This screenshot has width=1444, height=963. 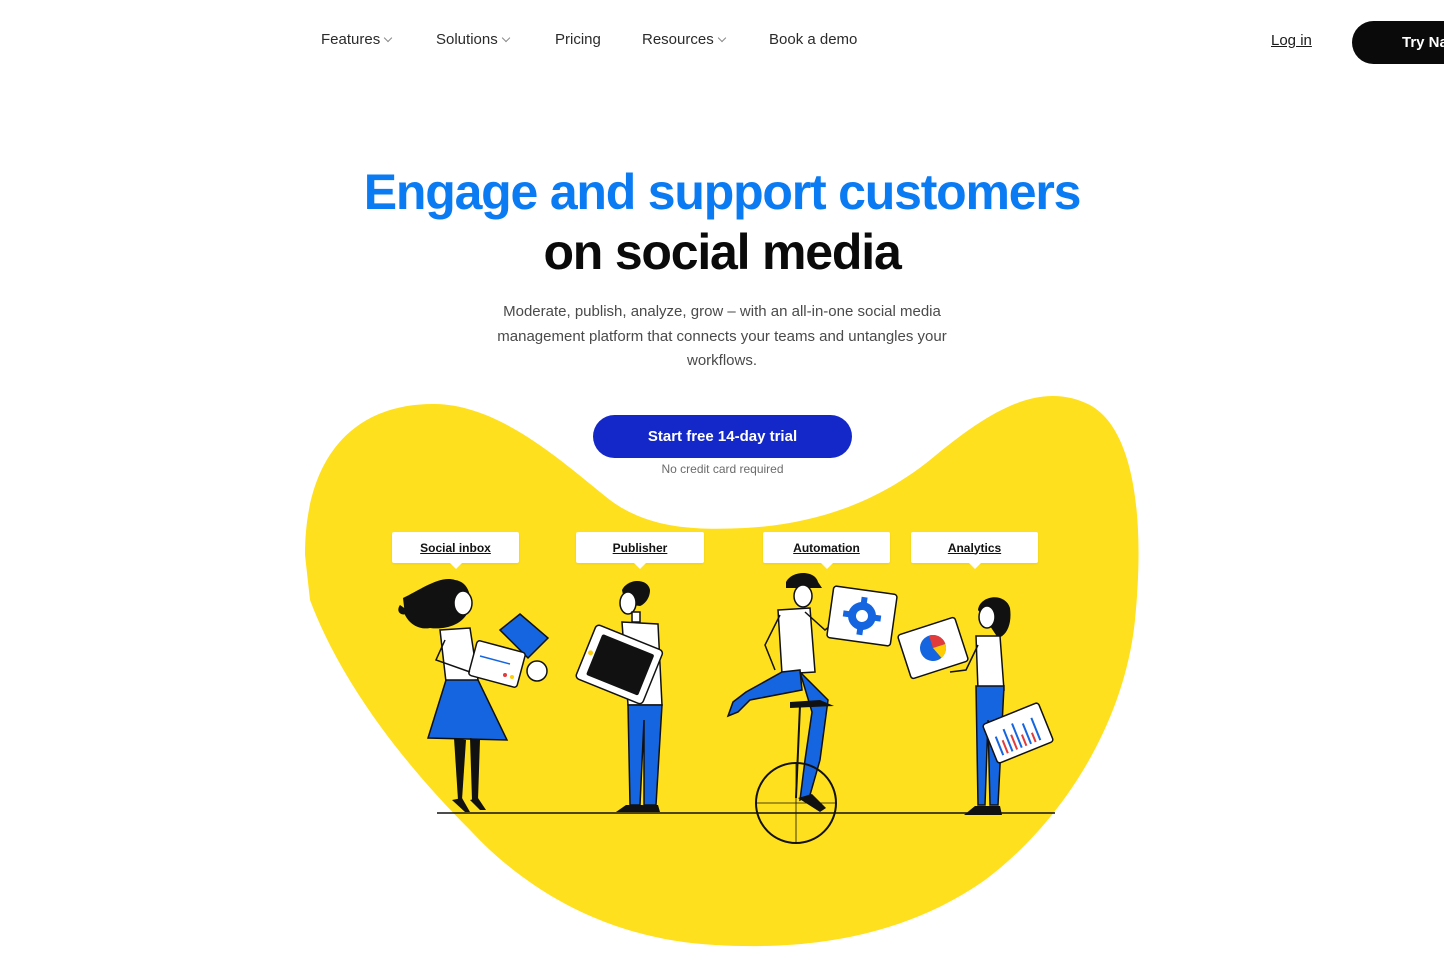 I want to click on publisher-figure, so click(x=619, y=696).